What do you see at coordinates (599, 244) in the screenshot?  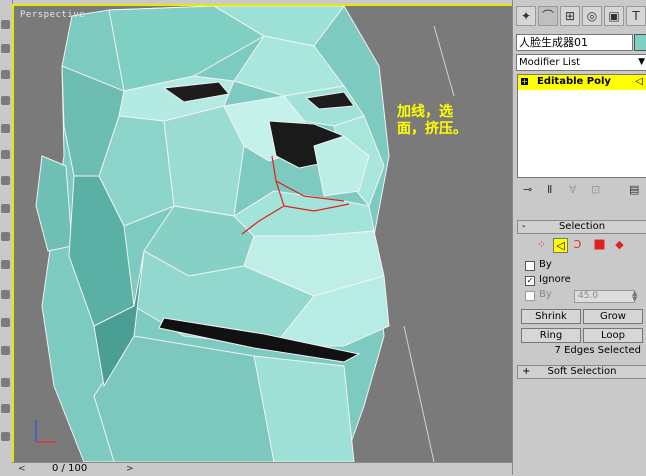 I see `polygon-icon: ■` at bounding box center [599, 244].